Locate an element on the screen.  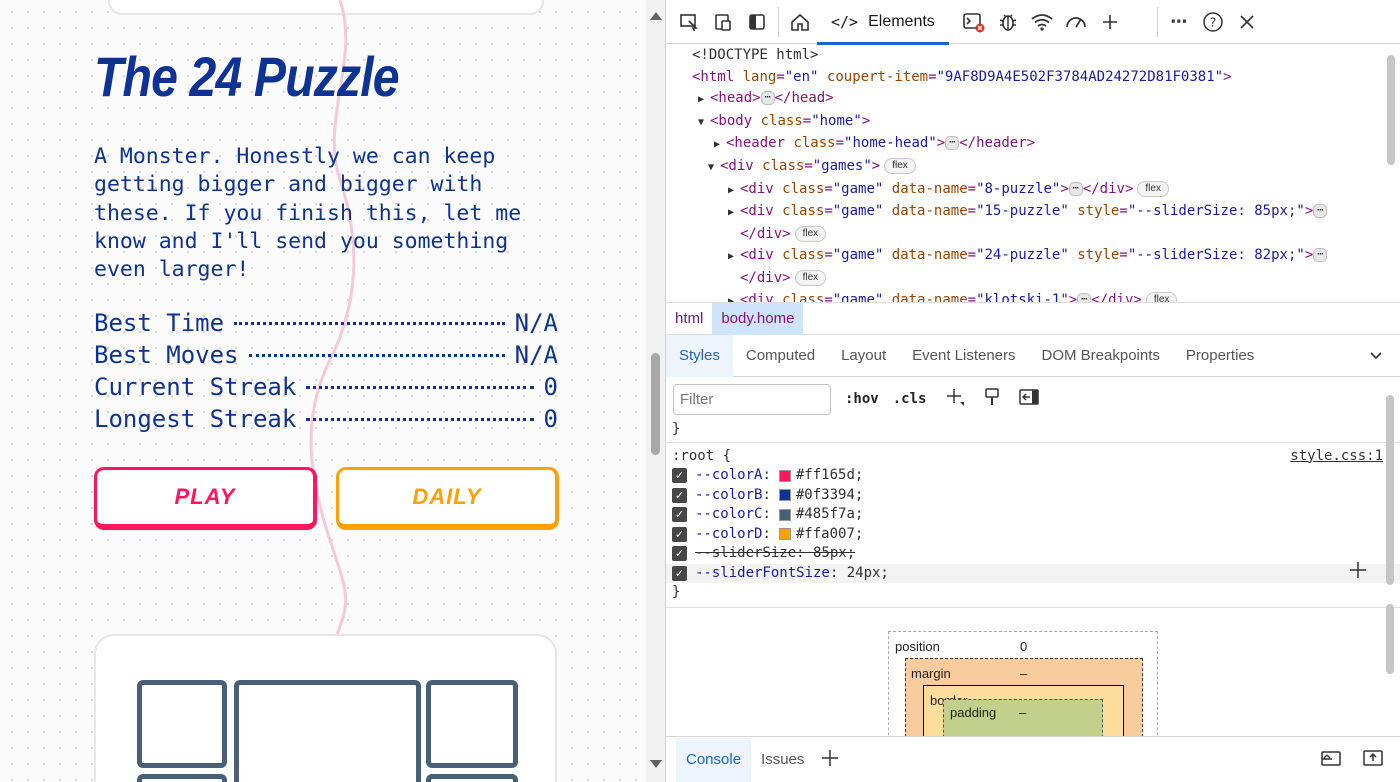
property-value: #485f7a is located at coordinates (825, 515).